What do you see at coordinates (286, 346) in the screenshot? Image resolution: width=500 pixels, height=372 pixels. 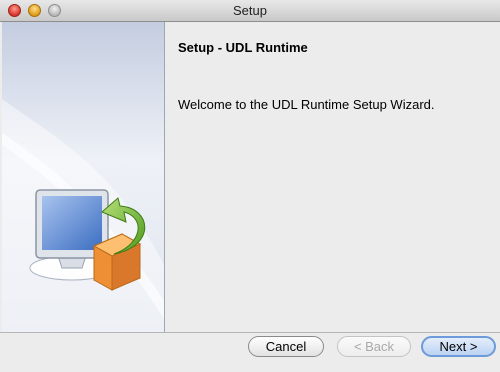 I see `cancel-button: Cancel` at bounding box center [286, 346].